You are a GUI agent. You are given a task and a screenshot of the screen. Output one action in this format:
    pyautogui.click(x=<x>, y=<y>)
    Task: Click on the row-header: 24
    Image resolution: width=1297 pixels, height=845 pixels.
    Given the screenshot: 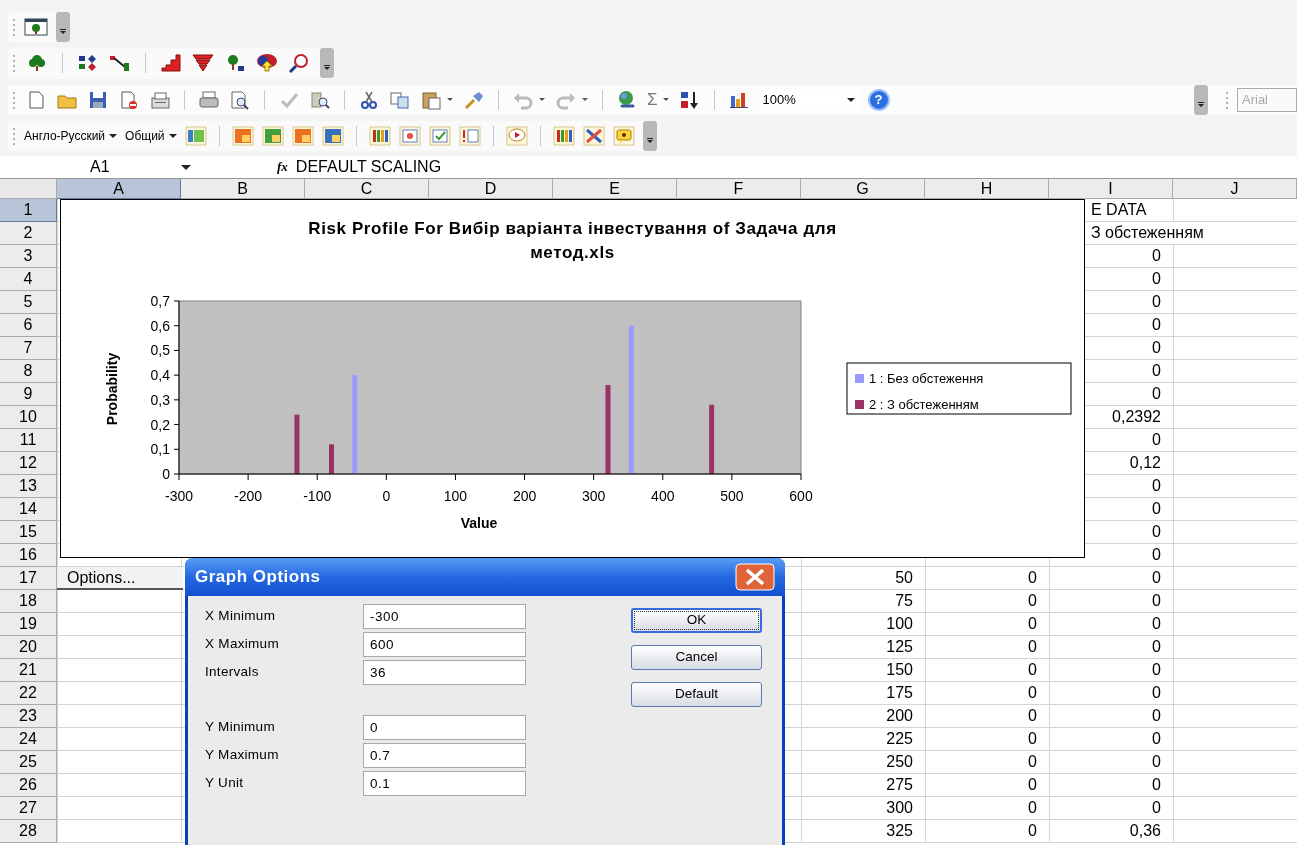 What is the action you would take?
    pyautogui.click(x=28, y=739)
    